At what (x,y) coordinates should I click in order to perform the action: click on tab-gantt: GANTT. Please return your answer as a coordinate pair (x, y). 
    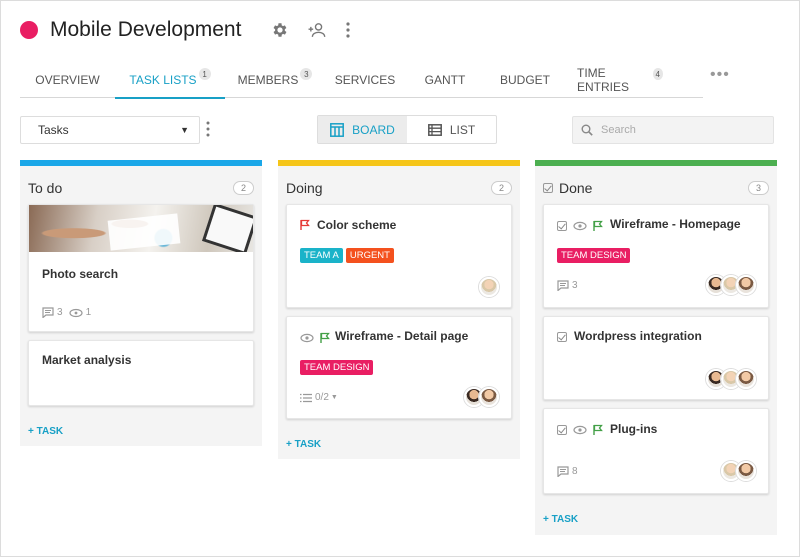
    Looking at the image, I should click on (445, 80).